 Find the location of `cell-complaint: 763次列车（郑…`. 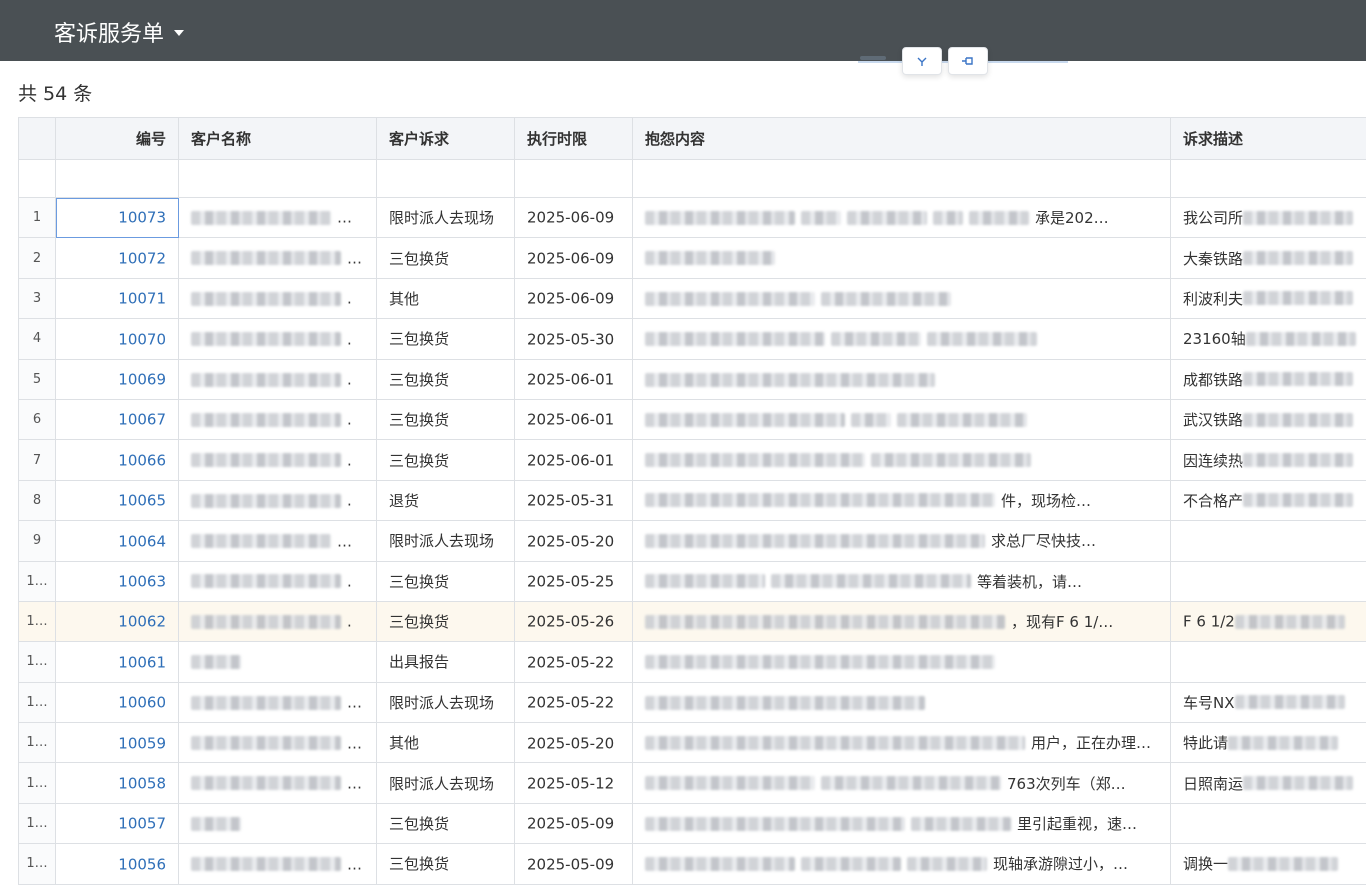

cell-complaint: 763次列车（郑… is located at coordinates (902, 783).